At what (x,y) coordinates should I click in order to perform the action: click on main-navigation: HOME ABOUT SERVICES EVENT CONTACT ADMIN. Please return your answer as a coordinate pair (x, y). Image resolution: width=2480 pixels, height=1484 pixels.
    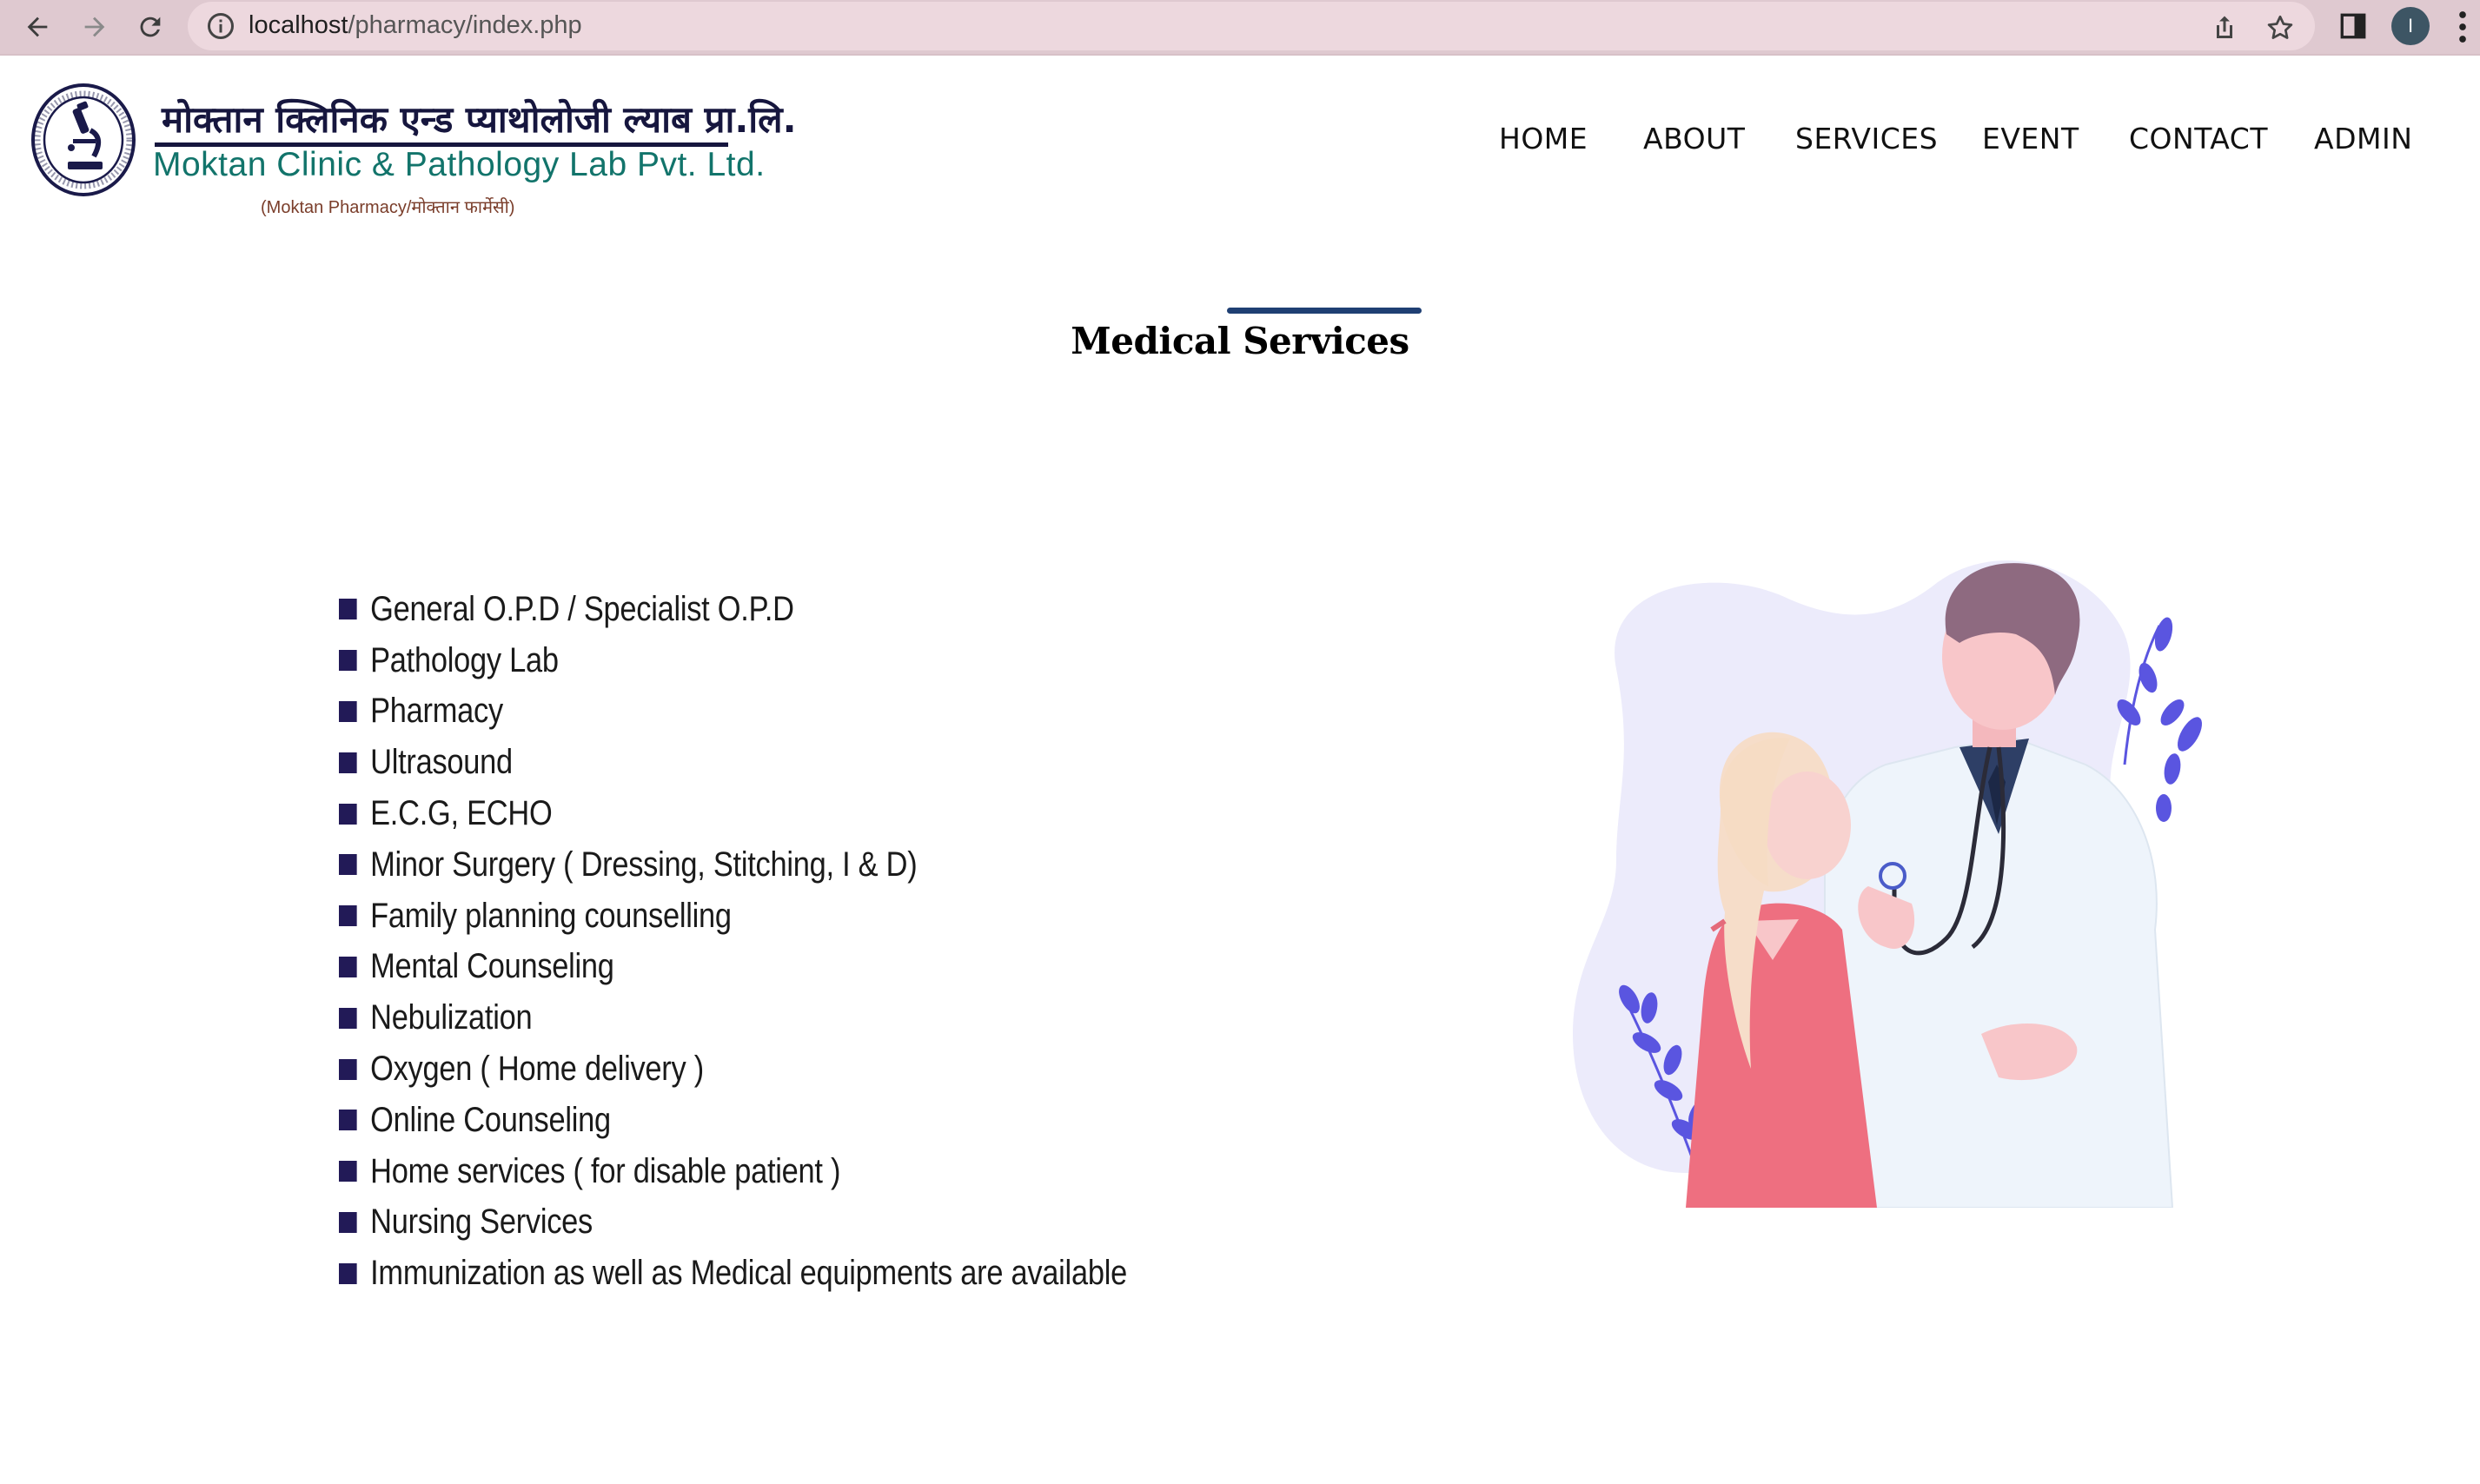
    Looking at the image, I should click on (1240, 141).